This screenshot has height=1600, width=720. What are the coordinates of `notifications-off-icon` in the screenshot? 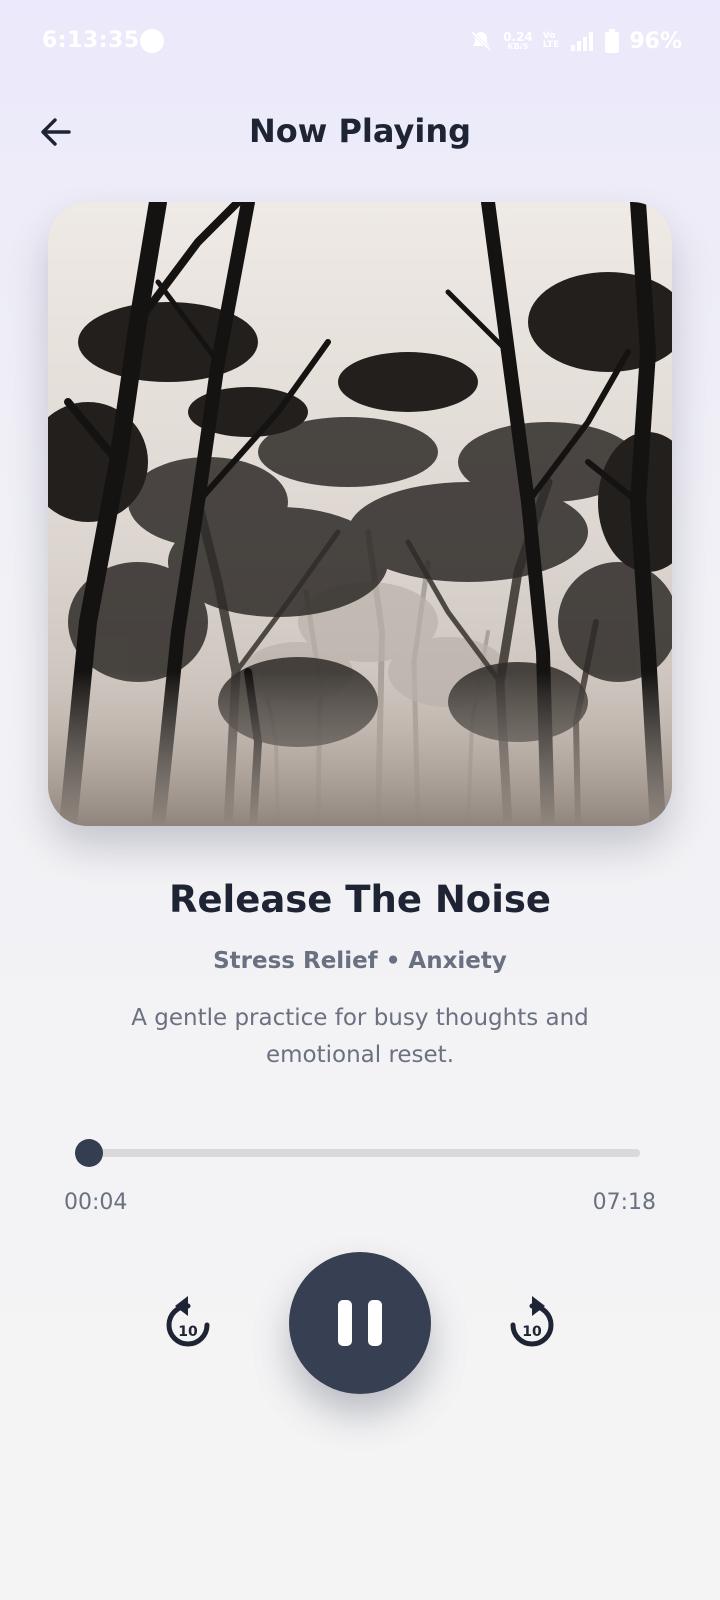 It's located at (481, 41).